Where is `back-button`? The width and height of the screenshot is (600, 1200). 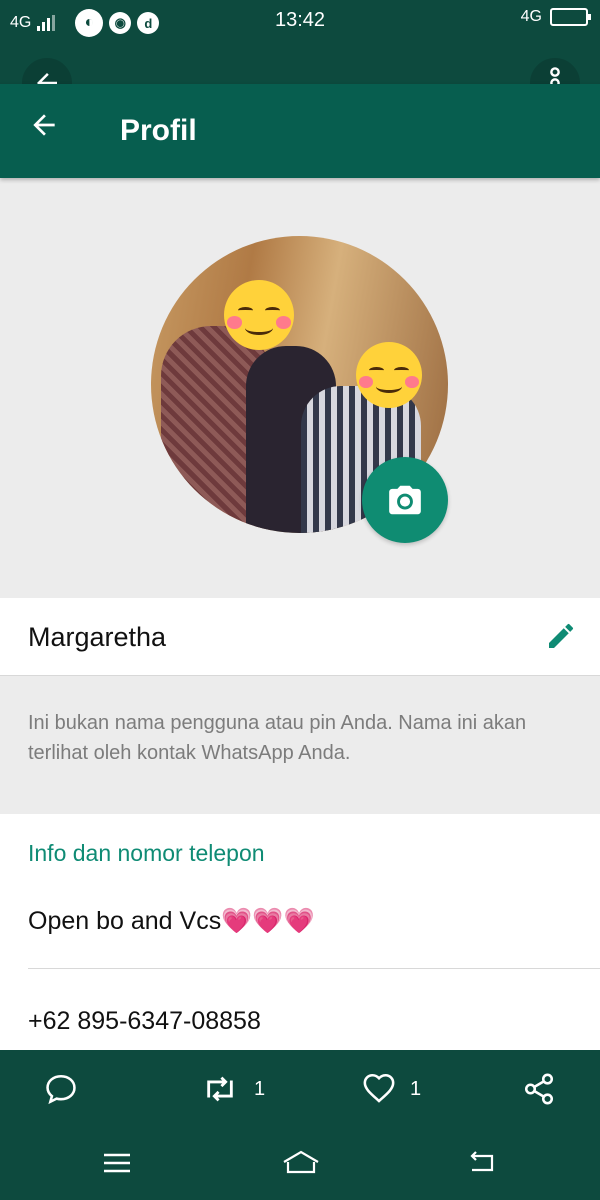 back-button is located at coordinates (48, 129).